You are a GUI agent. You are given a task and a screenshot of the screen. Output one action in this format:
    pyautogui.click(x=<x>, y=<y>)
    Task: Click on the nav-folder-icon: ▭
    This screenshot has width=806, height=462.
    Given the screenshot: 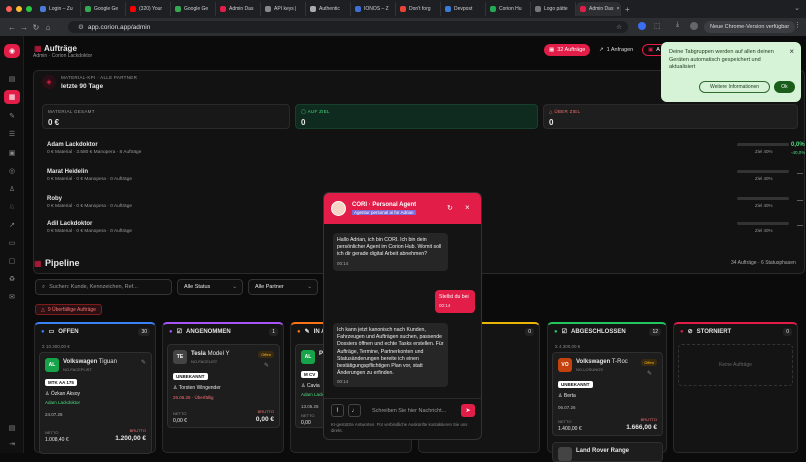 What is the action you would take?
    pyautogui.click(x=12, y=243)
    